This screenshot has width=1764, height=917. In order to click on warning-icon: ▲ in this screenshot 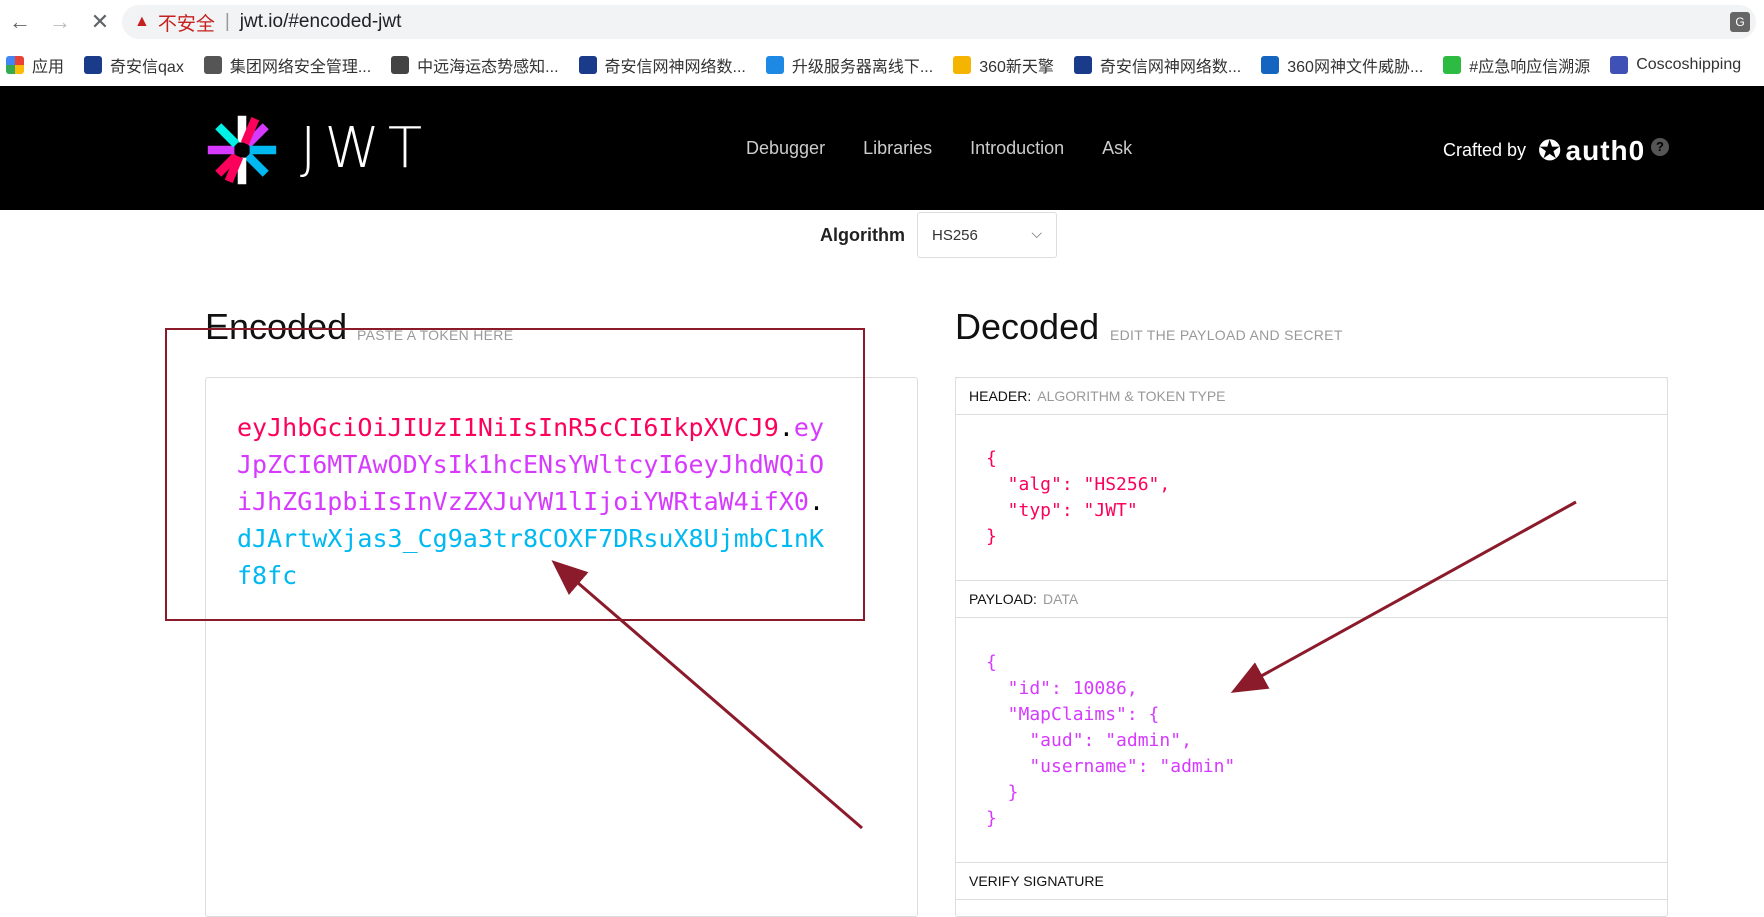, I will do `click(142, 21)`.